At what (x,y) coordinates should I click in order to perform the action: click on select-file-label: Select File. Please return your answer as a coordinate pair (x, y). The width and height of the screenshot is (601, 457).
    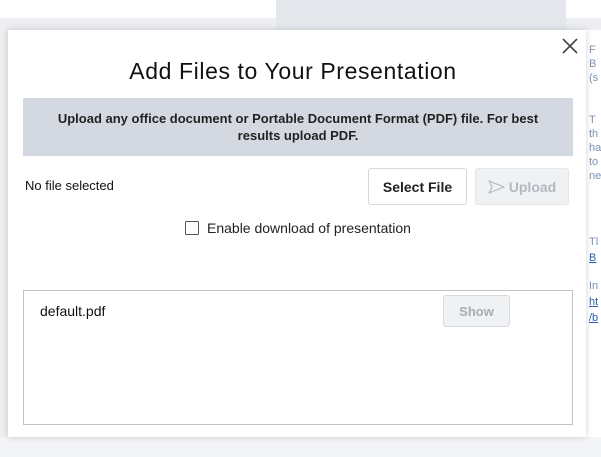
    Looking at the image, I should click on (417, 186).